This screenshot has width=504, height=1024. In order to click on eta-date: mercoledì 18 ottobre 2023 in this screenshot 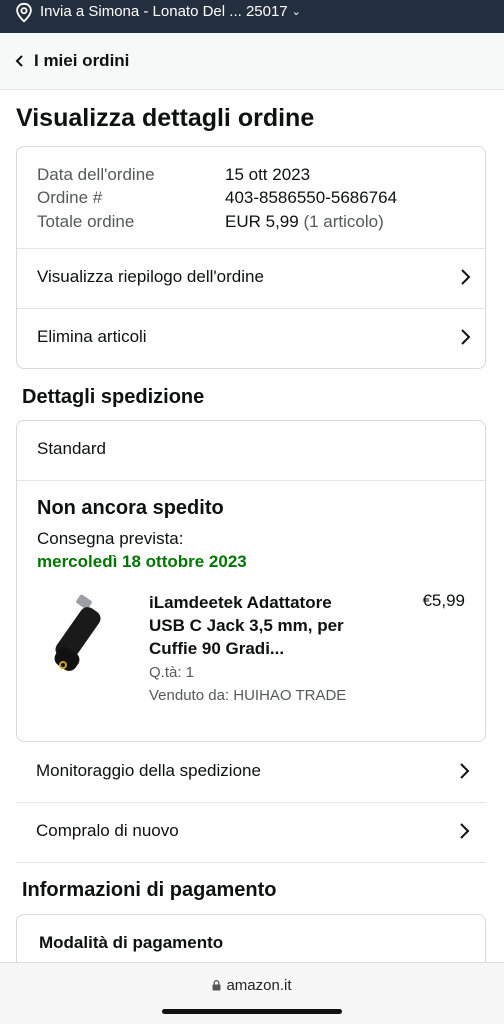, I will do `click(142, 561)`.